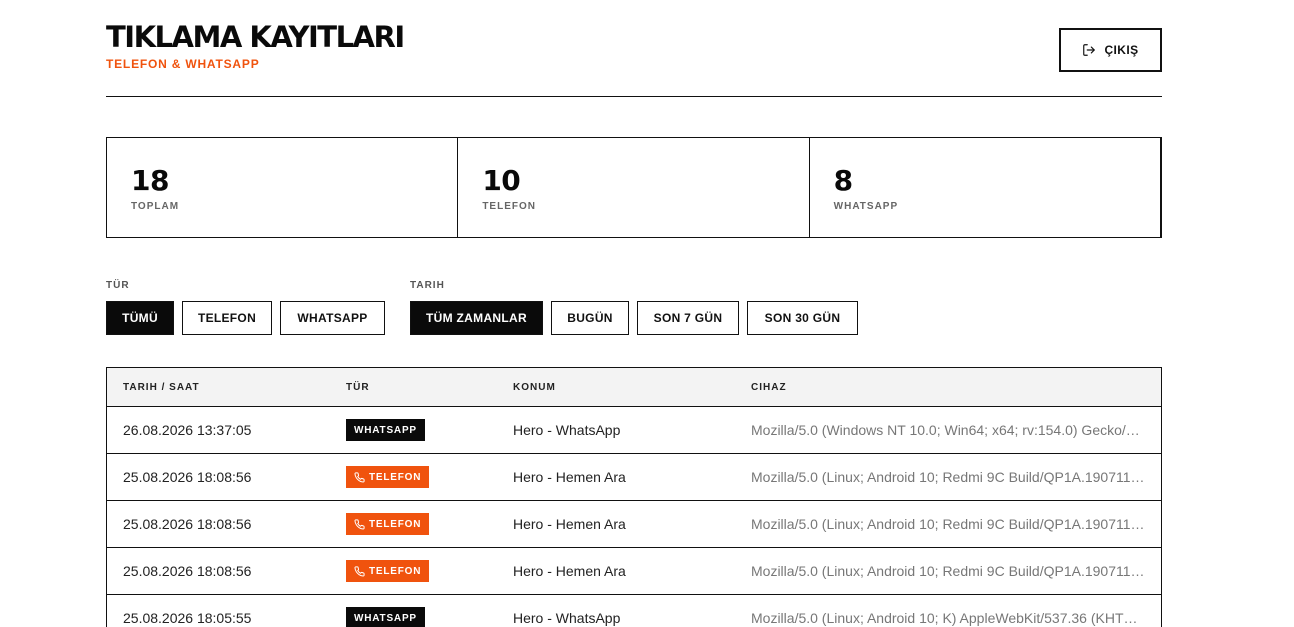 The height and width of the screenshot is (627, 1294). Describe the element at coordinates (802, 318) in the screenshot. I see `filter-date-30-days: SON 30 GÜN` at that location.